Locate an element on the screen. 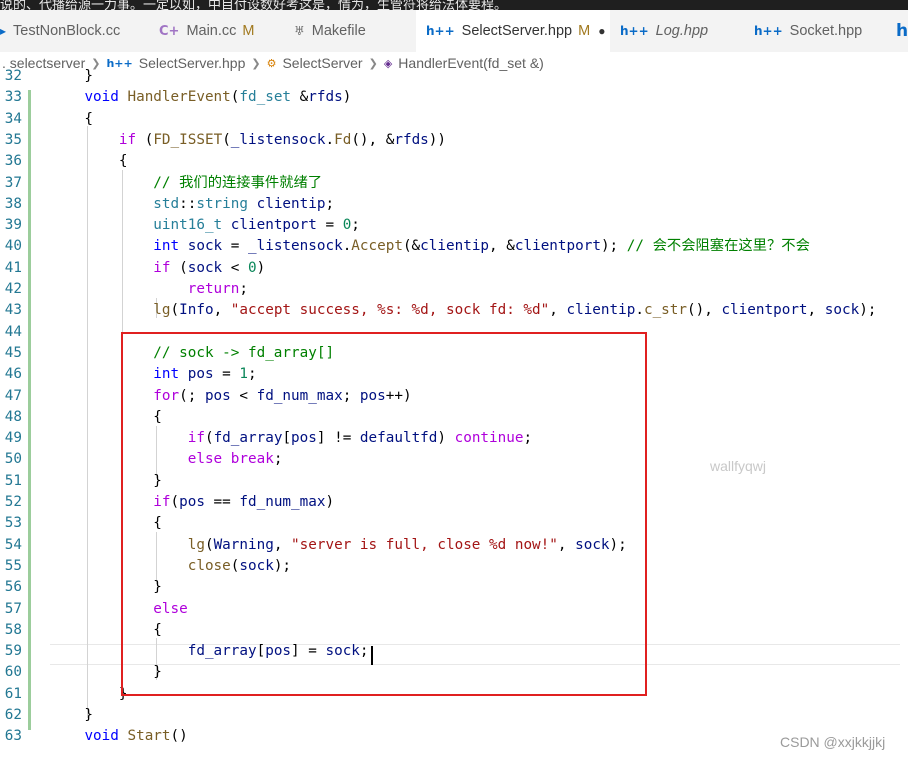 The height and width of the screenshot is (758, 908). line-number: 37 is located at coordinates (13, 182).